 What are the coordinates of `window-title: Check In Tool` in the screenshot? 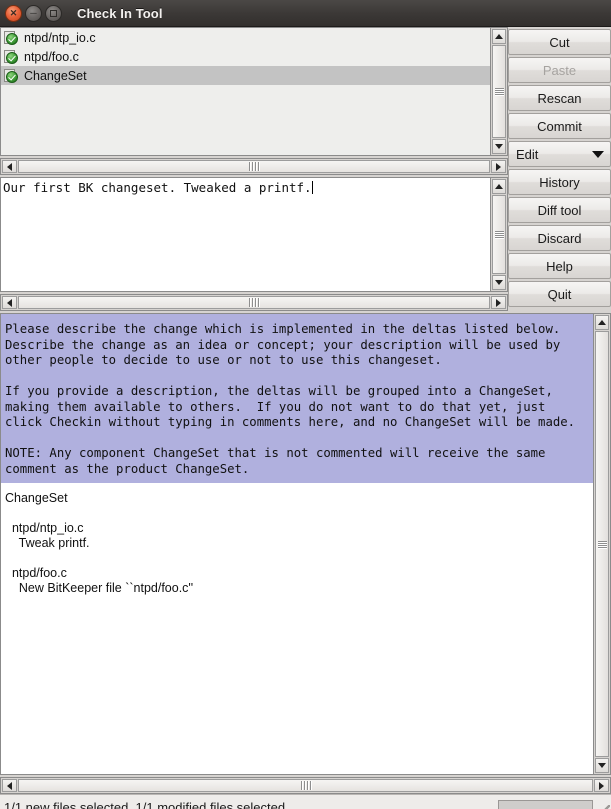 It's located at (120, 13).